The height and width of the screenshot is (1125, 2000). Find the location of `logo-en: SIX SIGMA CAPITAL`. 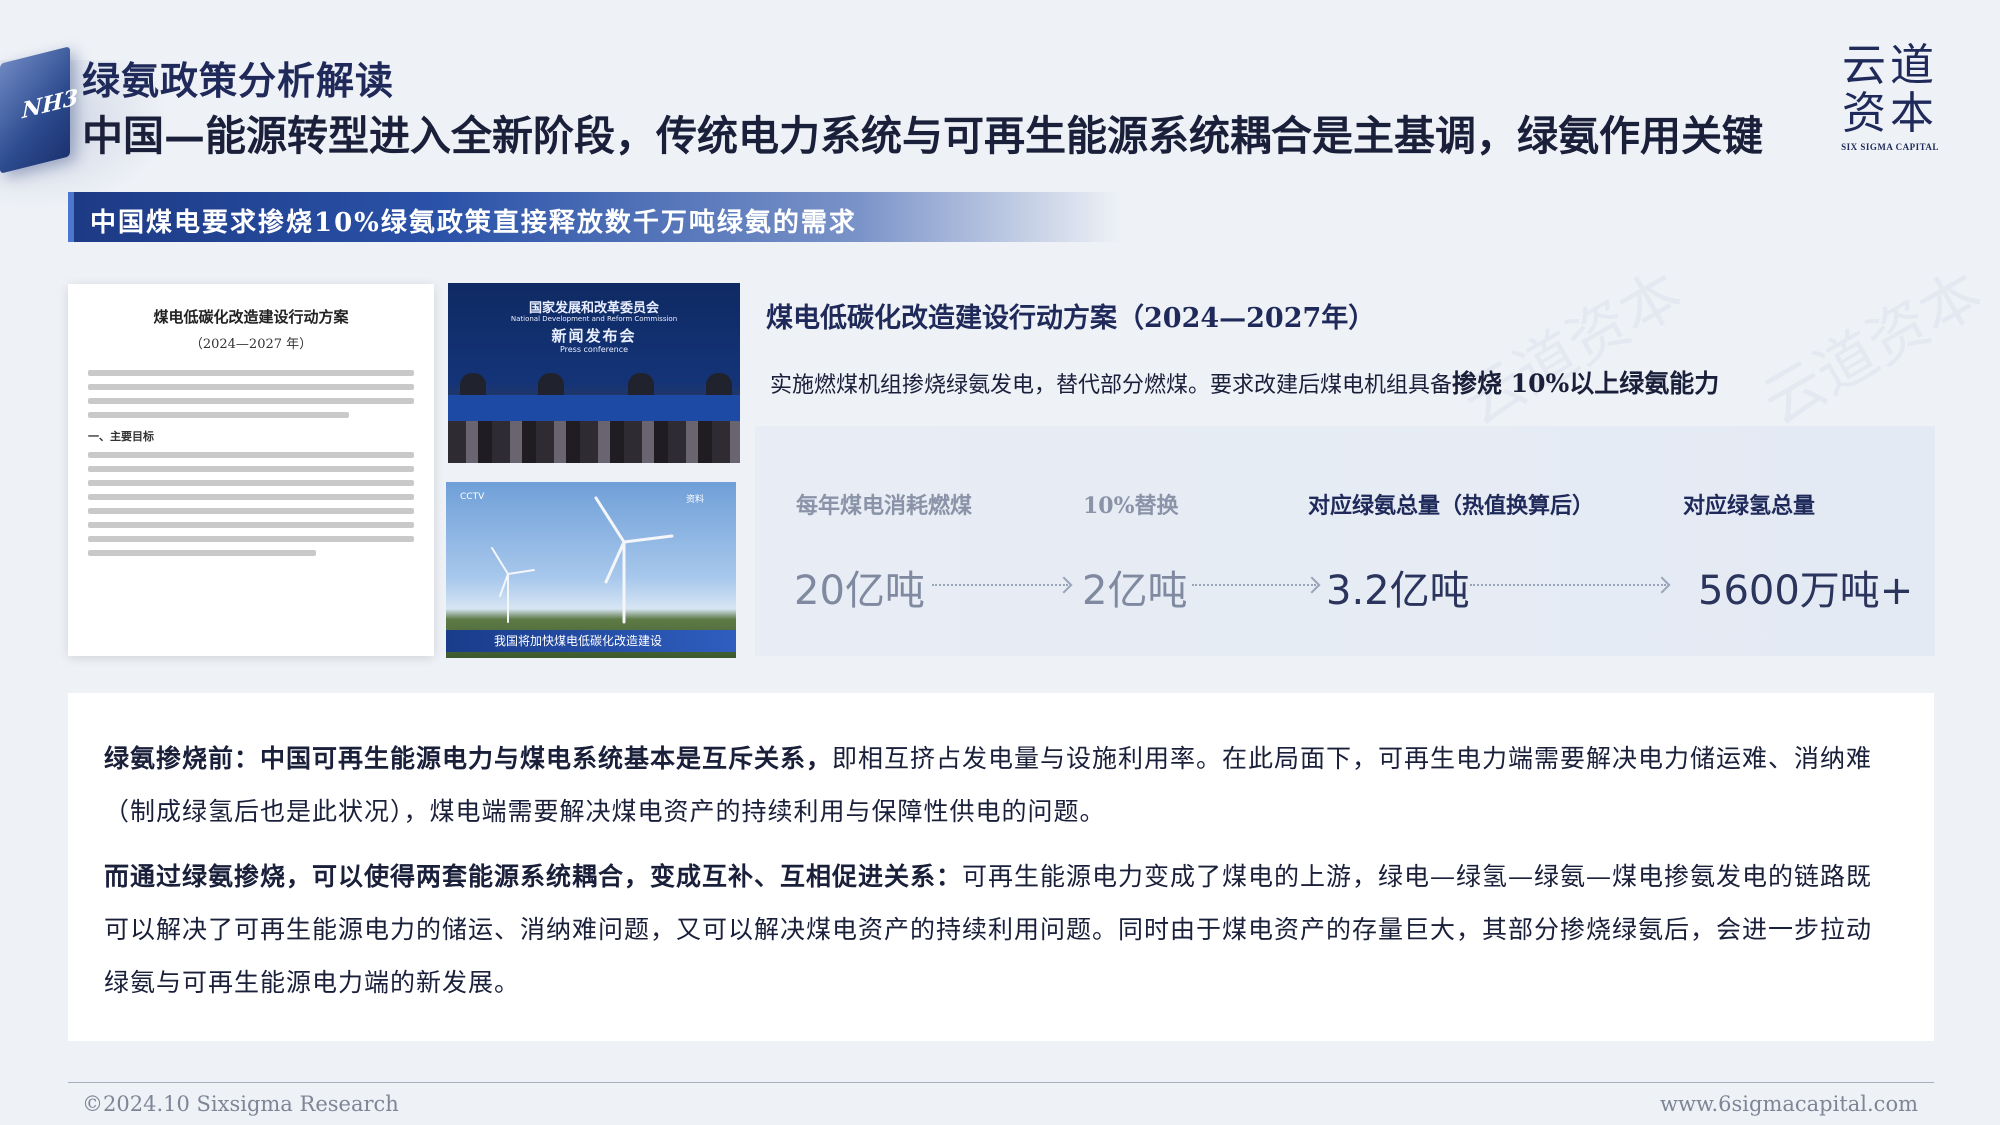

logo-en: SIX SIGMA CAPITAL is located at coordinates (1890, 147).